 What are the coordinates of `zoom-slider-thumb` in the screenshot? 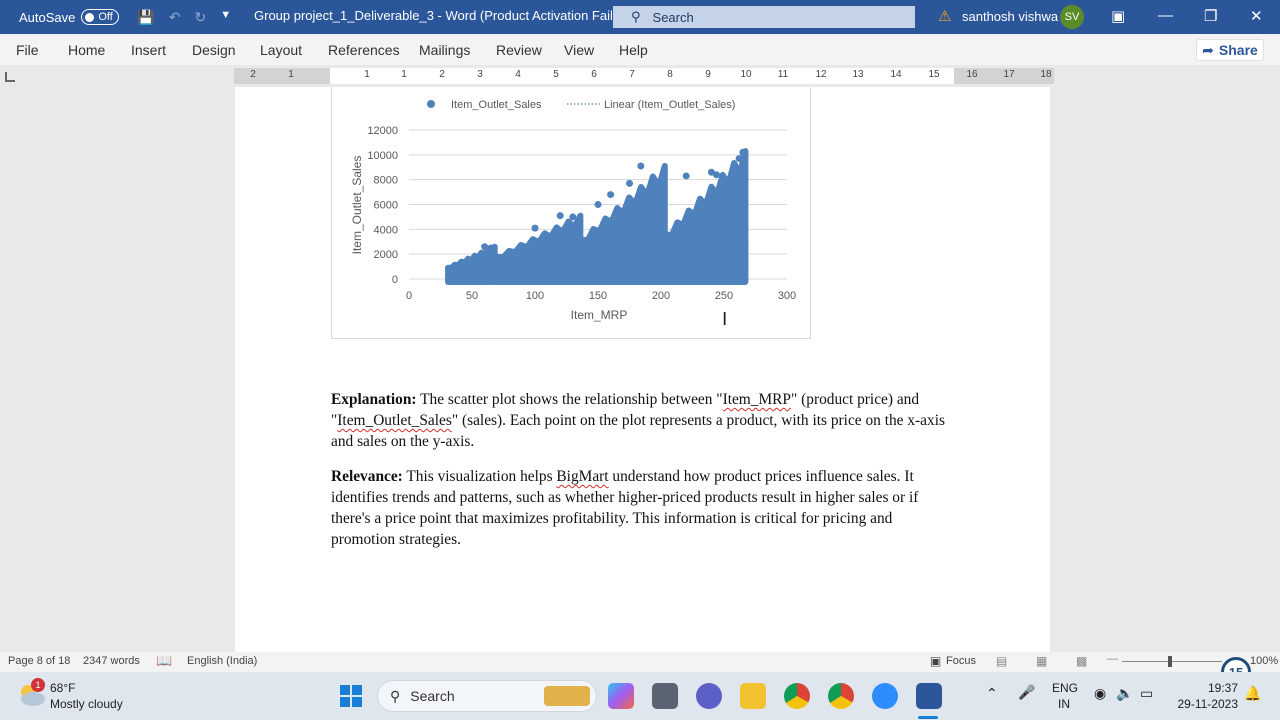 It's located at (1170, 661).